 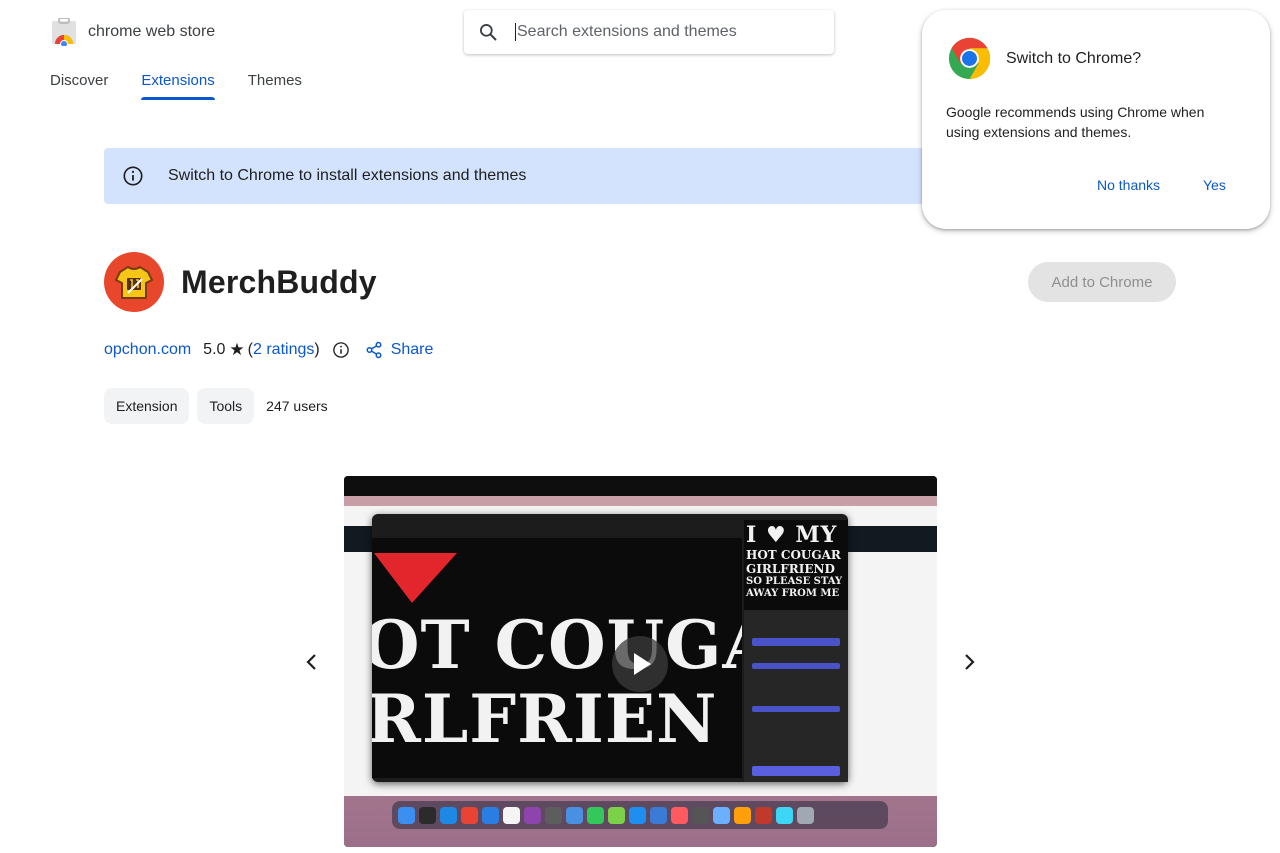 I want to click on dialog-title: Switch to Chrome?, so click(x=1074, y=58).